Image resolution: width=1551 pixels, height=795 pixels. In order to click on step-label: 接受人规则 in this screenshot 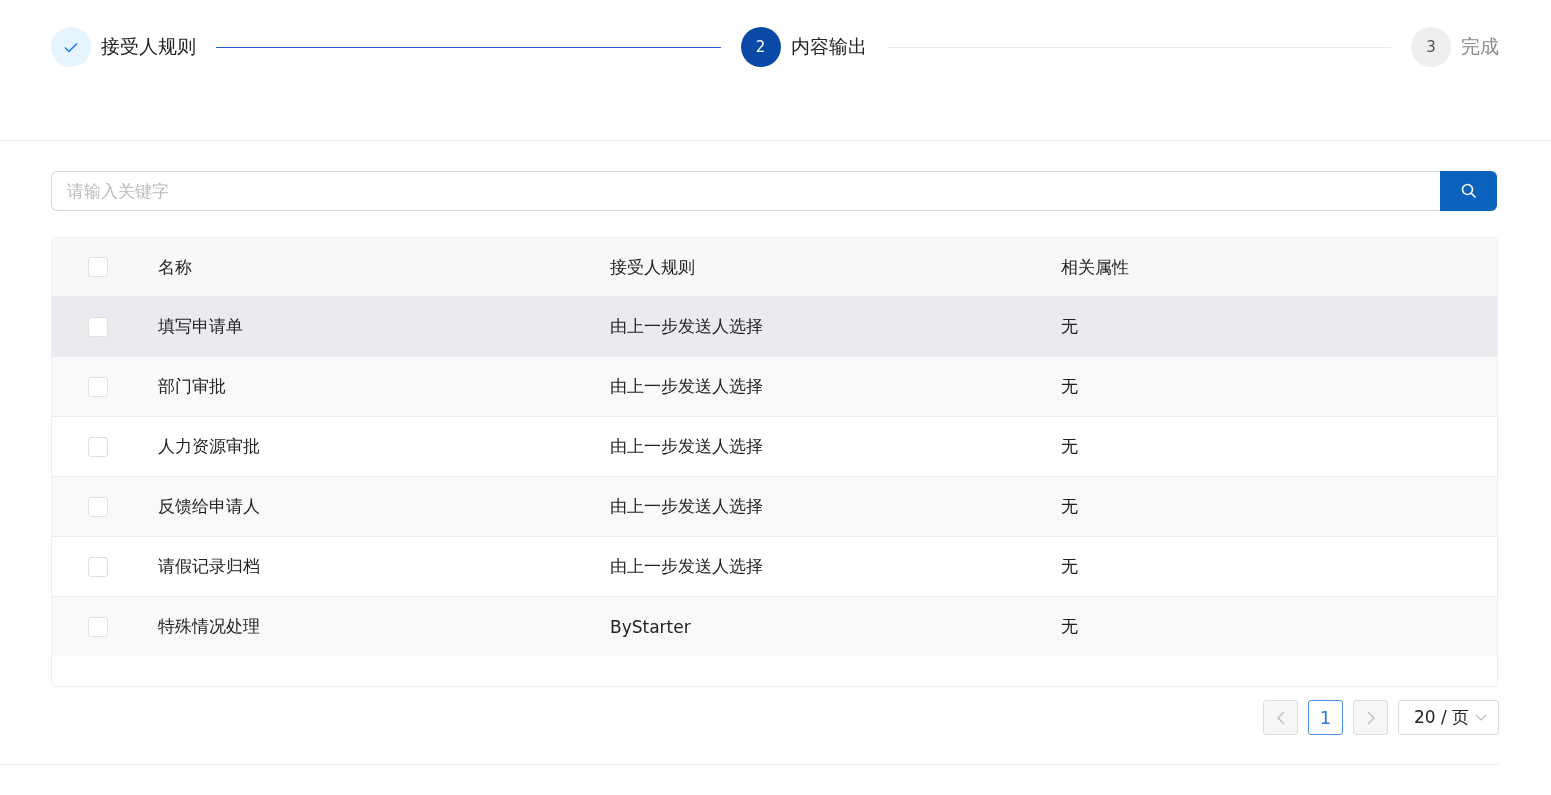, I will do `click(148, 46)`.